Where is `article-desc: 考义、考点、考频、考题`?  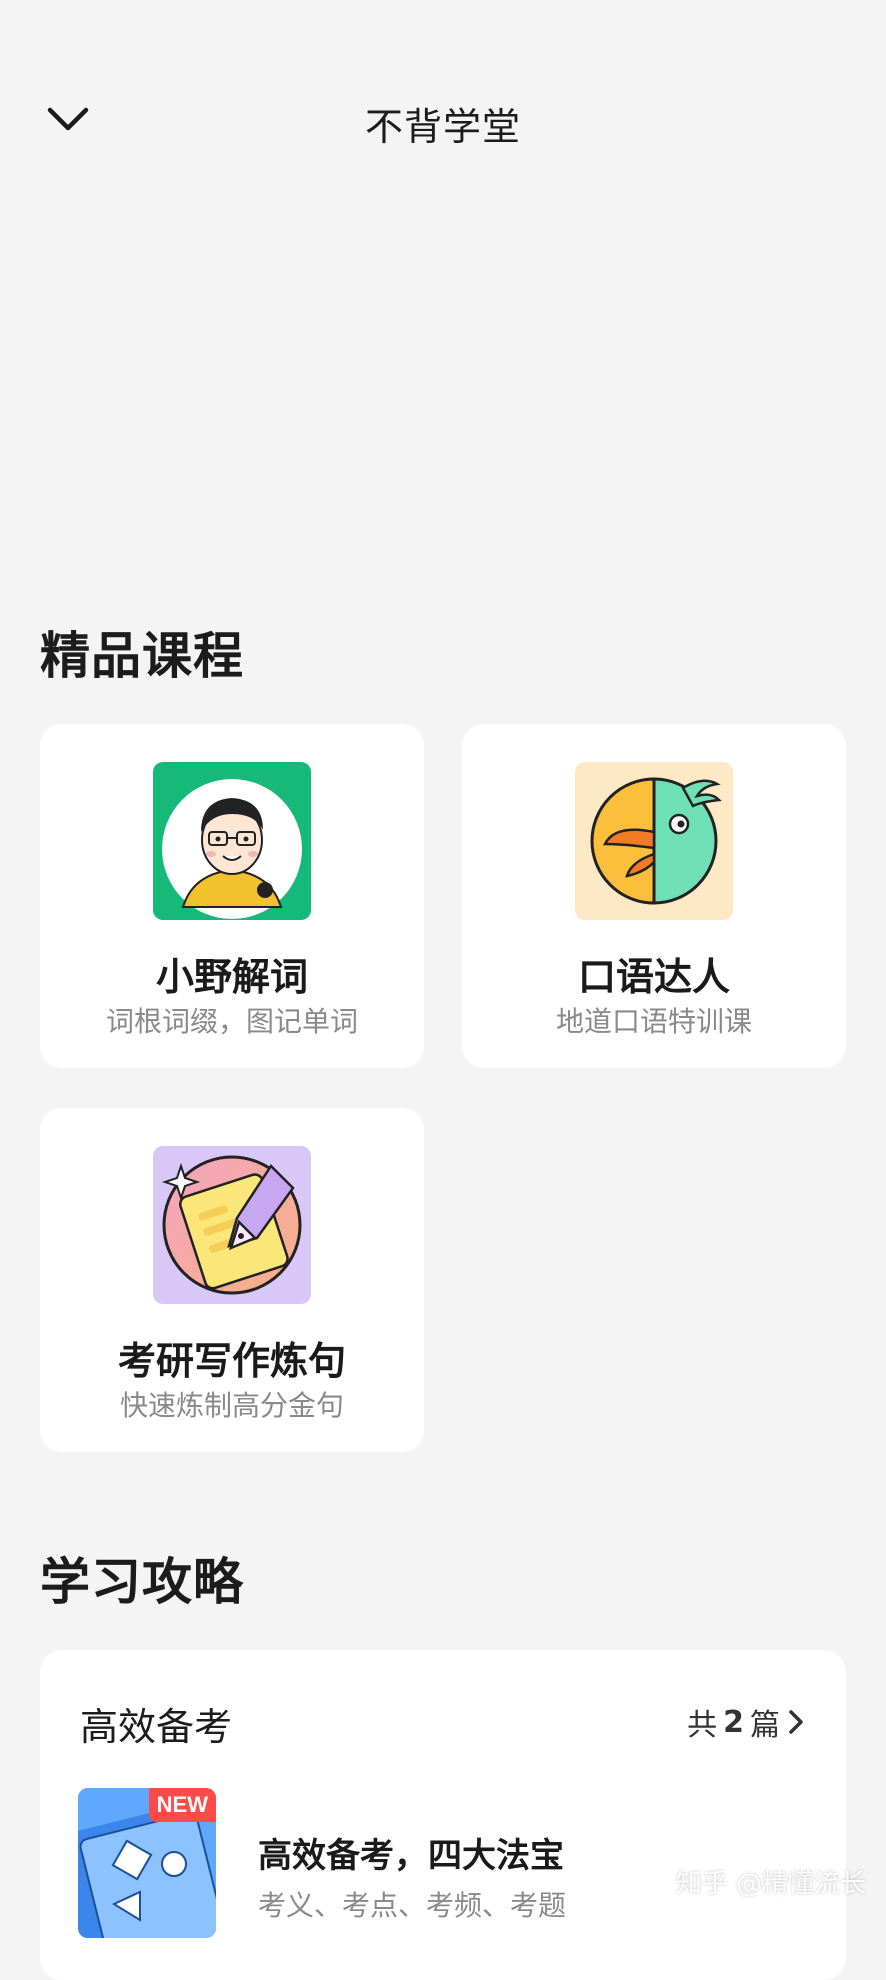 article-desc: 考义、考点、考频、考题 is located at coordinates (412, 1905).